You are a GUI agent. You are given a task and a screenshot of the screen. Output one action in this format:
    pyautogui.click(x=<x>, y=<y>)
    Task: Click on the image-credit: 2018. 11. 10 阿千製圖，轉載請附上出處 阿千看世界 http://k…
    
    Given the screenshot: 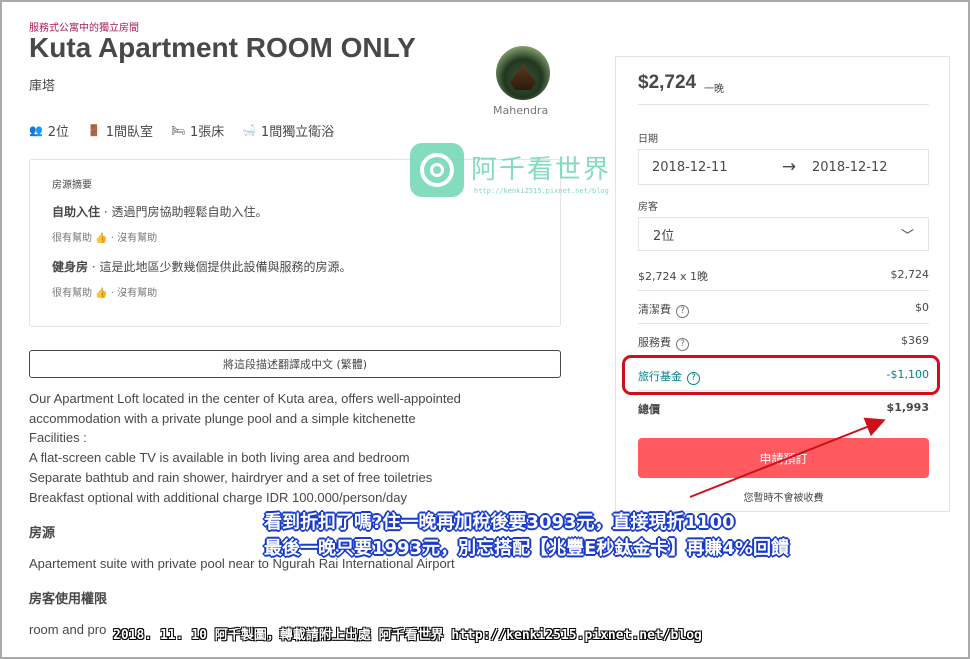 What is the action you would take?
    pyautogui.click(x=407, y=635)
    